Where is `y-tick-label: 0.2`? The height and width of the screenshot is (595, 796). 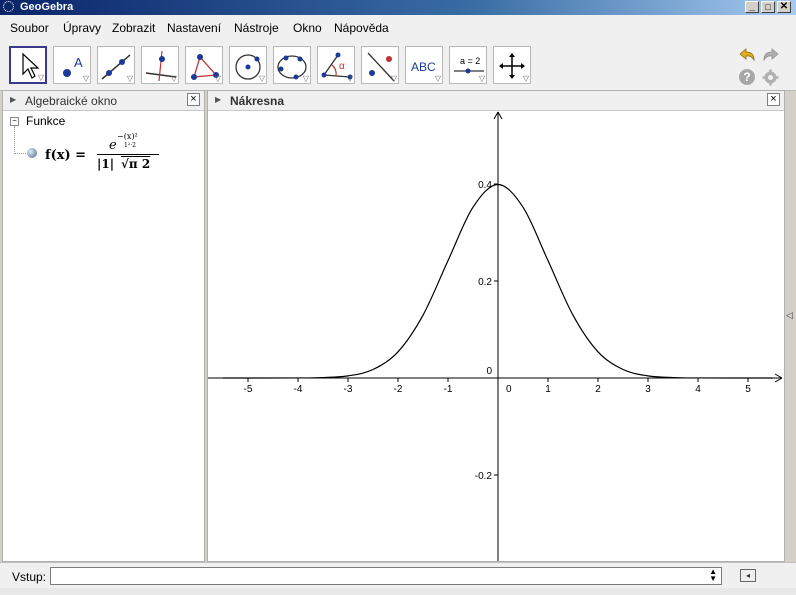 y-tick-label: 0.2 is located at coordinates (485, 282).